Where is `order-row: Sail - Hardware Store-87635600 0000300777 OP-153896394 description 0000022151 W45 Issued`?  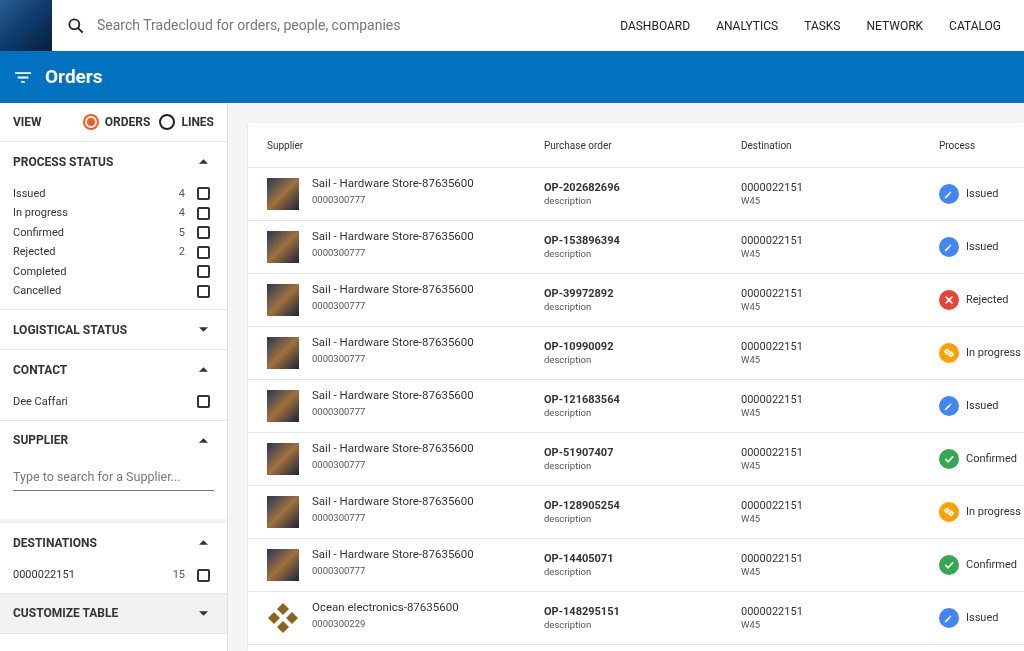
order-row: Sail - Hardware Store-87635600 0000300777 OP-153896394 description 0000022151 W45 Issued is located at coordinates (636, 247).